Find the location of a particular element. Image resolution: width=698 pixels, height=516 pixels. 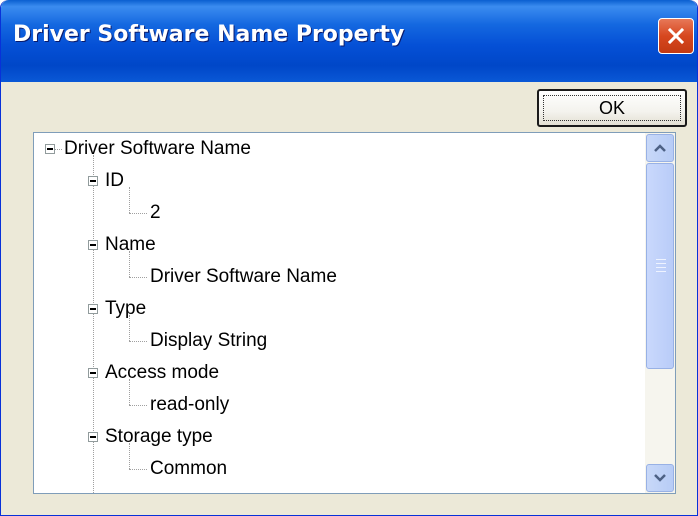

focus-ring is located at coordinates (612, 108).